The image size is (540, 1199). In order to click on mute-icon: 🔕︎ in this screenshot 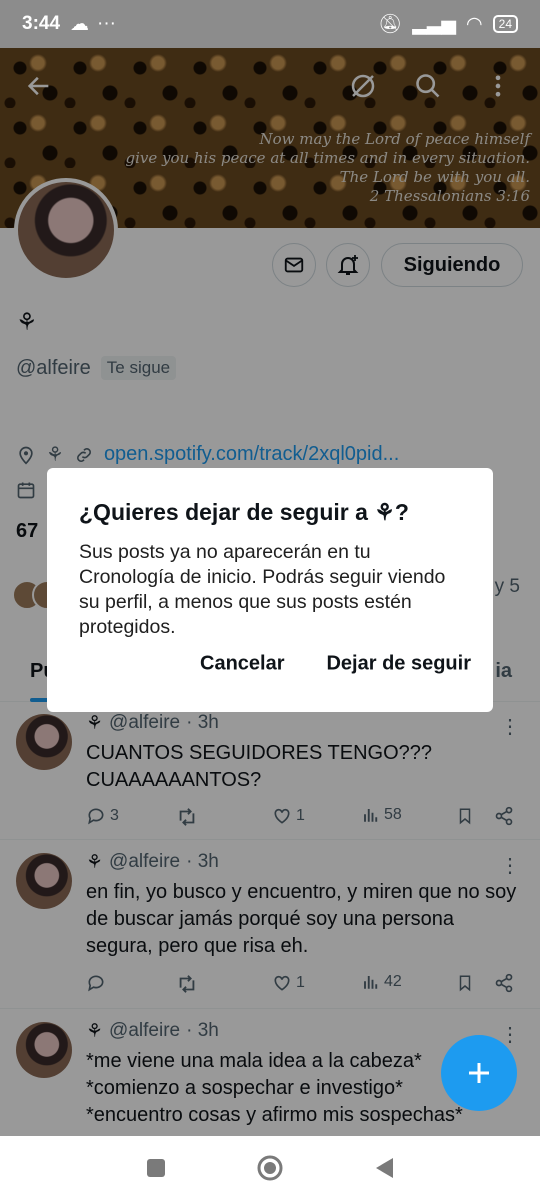, I will do `click(390, 24)`.